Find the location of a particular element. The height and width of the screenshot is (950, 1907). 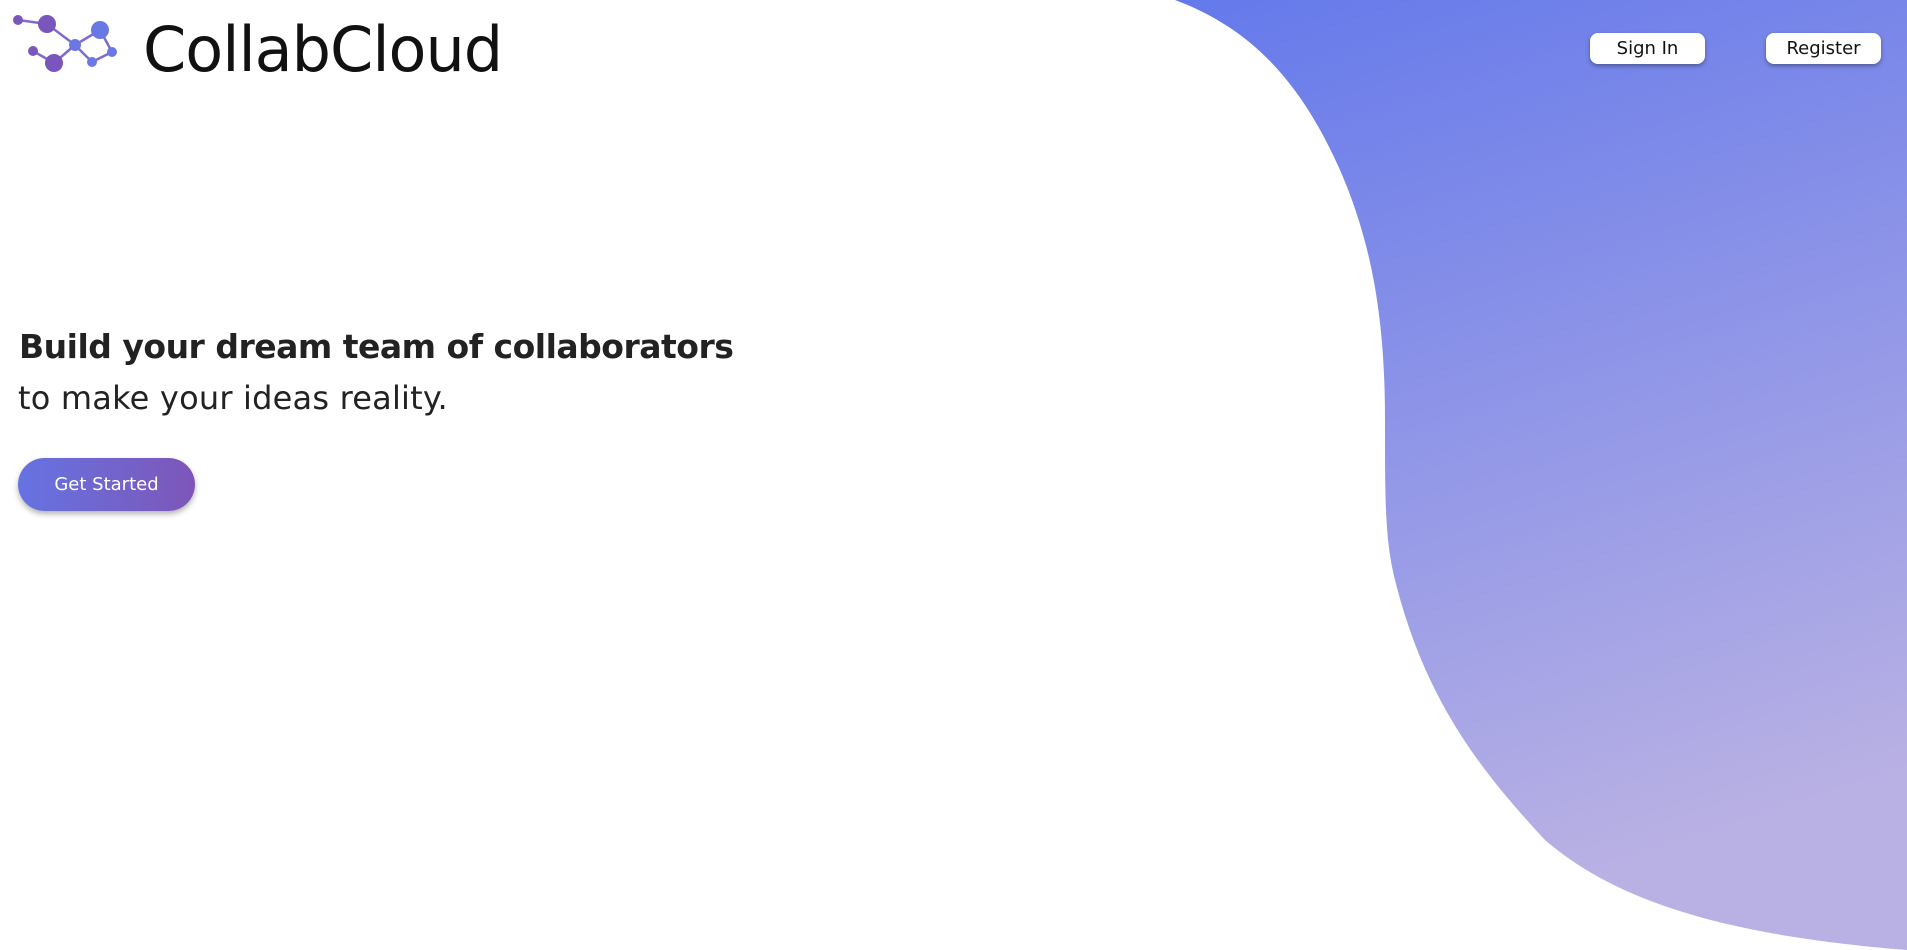

site-header: CollabCloud Sign In Register is located at coordinates (953, 50).